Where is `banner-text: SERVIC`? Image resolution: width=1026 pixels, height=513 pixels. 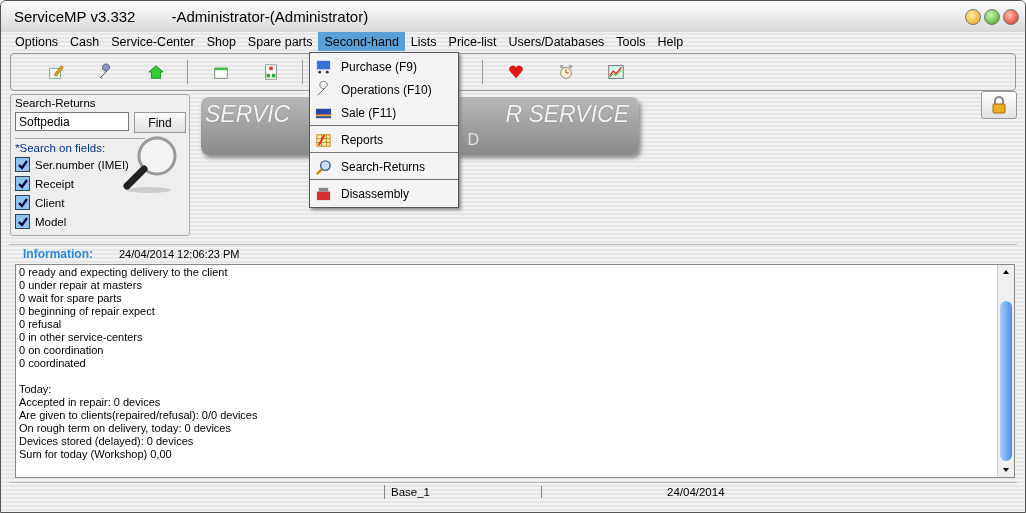 banner-text: SERVIC is located at coordinates (248, 114).